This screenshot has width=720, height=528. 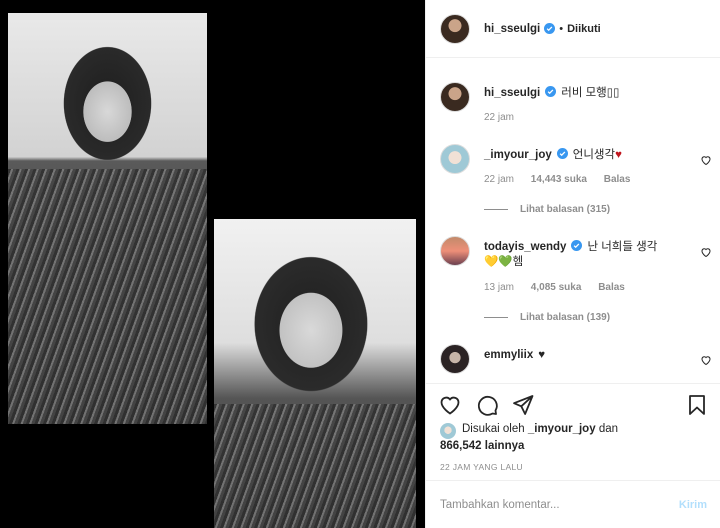 I want to click on author-username: hi_sseulgi, so click(x=512, y=29).